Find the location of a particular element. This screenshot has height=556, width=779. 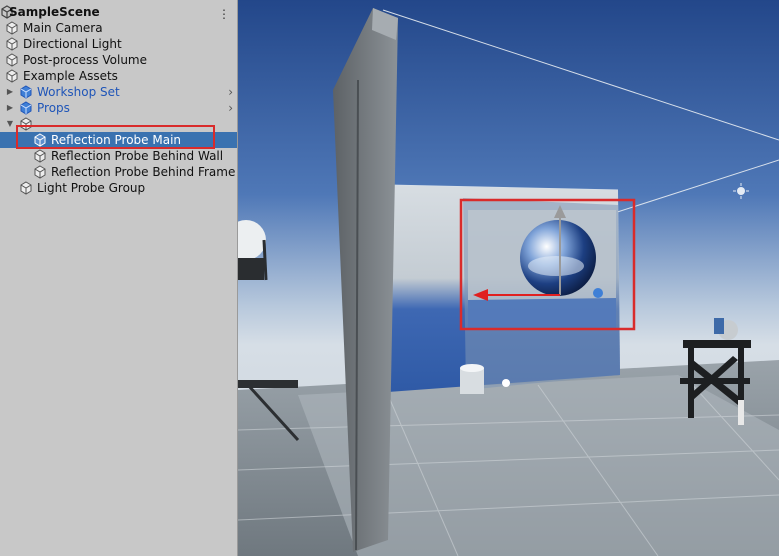

hierarchy-item-post-process-volume: Post-process Volume is located at coordinates (118, 60).